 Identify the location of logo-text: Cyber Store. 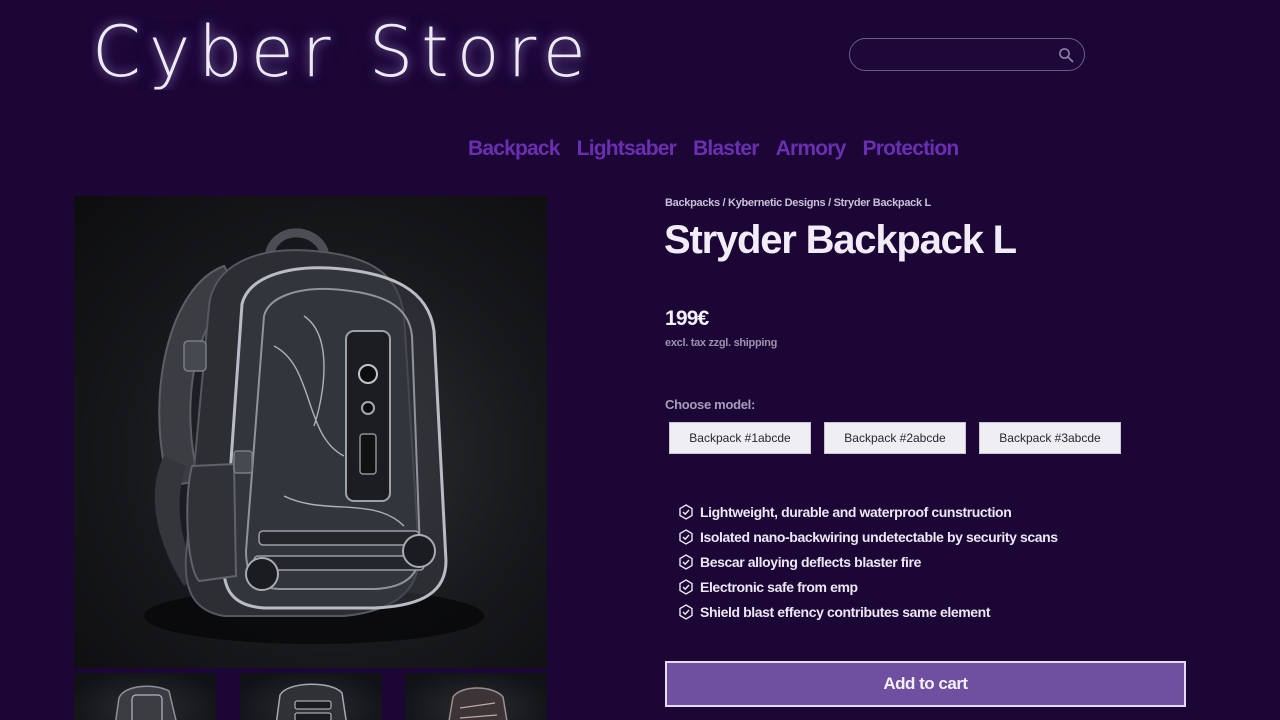
(342, 50).